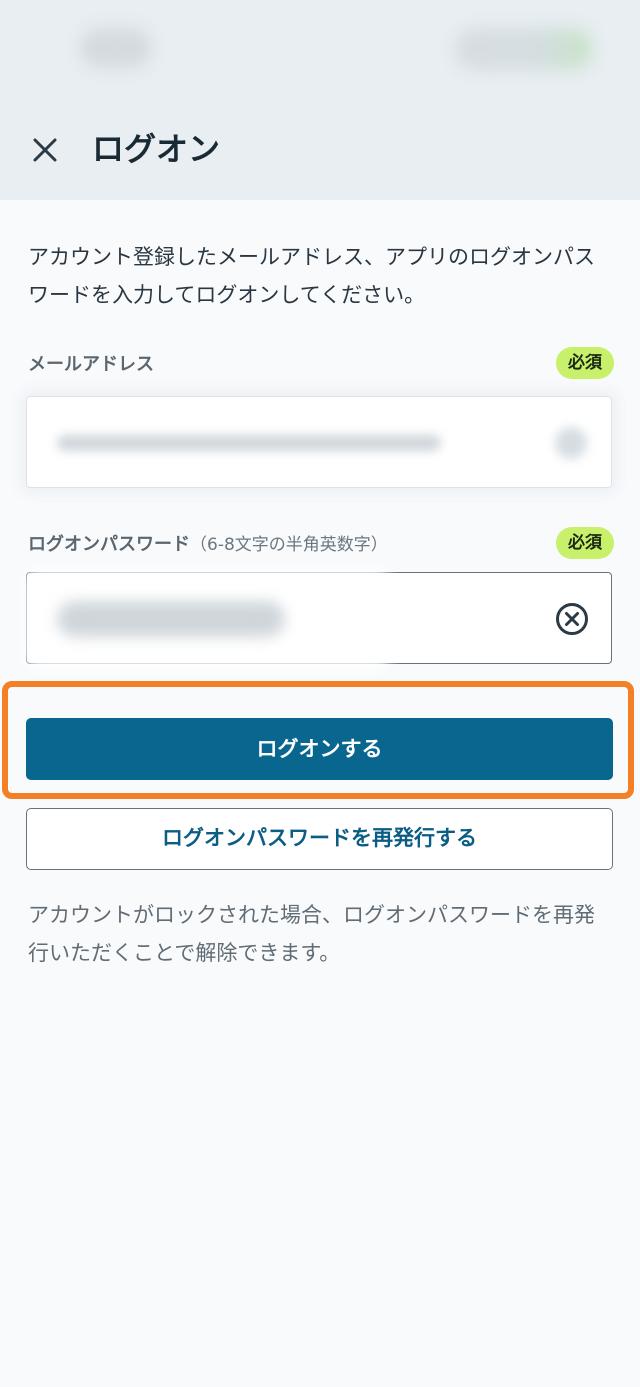 This screenshot has width=640, height=1387. What do you see at coordinates (585, 363) in the screenshot?
I see `email-required-badge: 必須` at bounding box center [585, 363].